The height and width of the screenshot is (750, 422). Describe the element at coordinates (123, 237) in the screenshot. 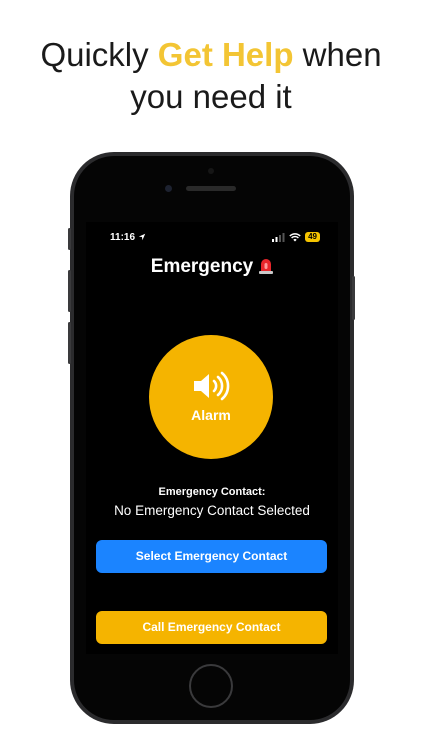

I see `status-time-text: 11:16` at that location.